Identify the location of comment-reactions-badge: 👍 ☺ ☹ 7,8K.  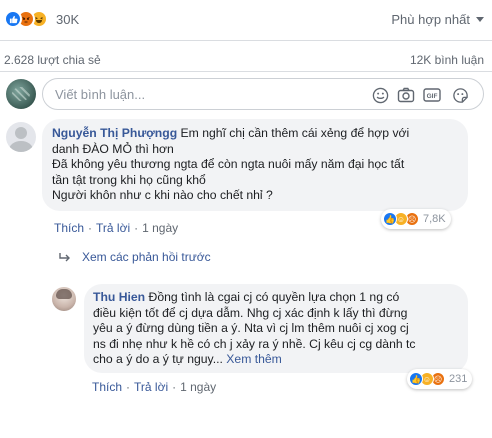
(416, 219).